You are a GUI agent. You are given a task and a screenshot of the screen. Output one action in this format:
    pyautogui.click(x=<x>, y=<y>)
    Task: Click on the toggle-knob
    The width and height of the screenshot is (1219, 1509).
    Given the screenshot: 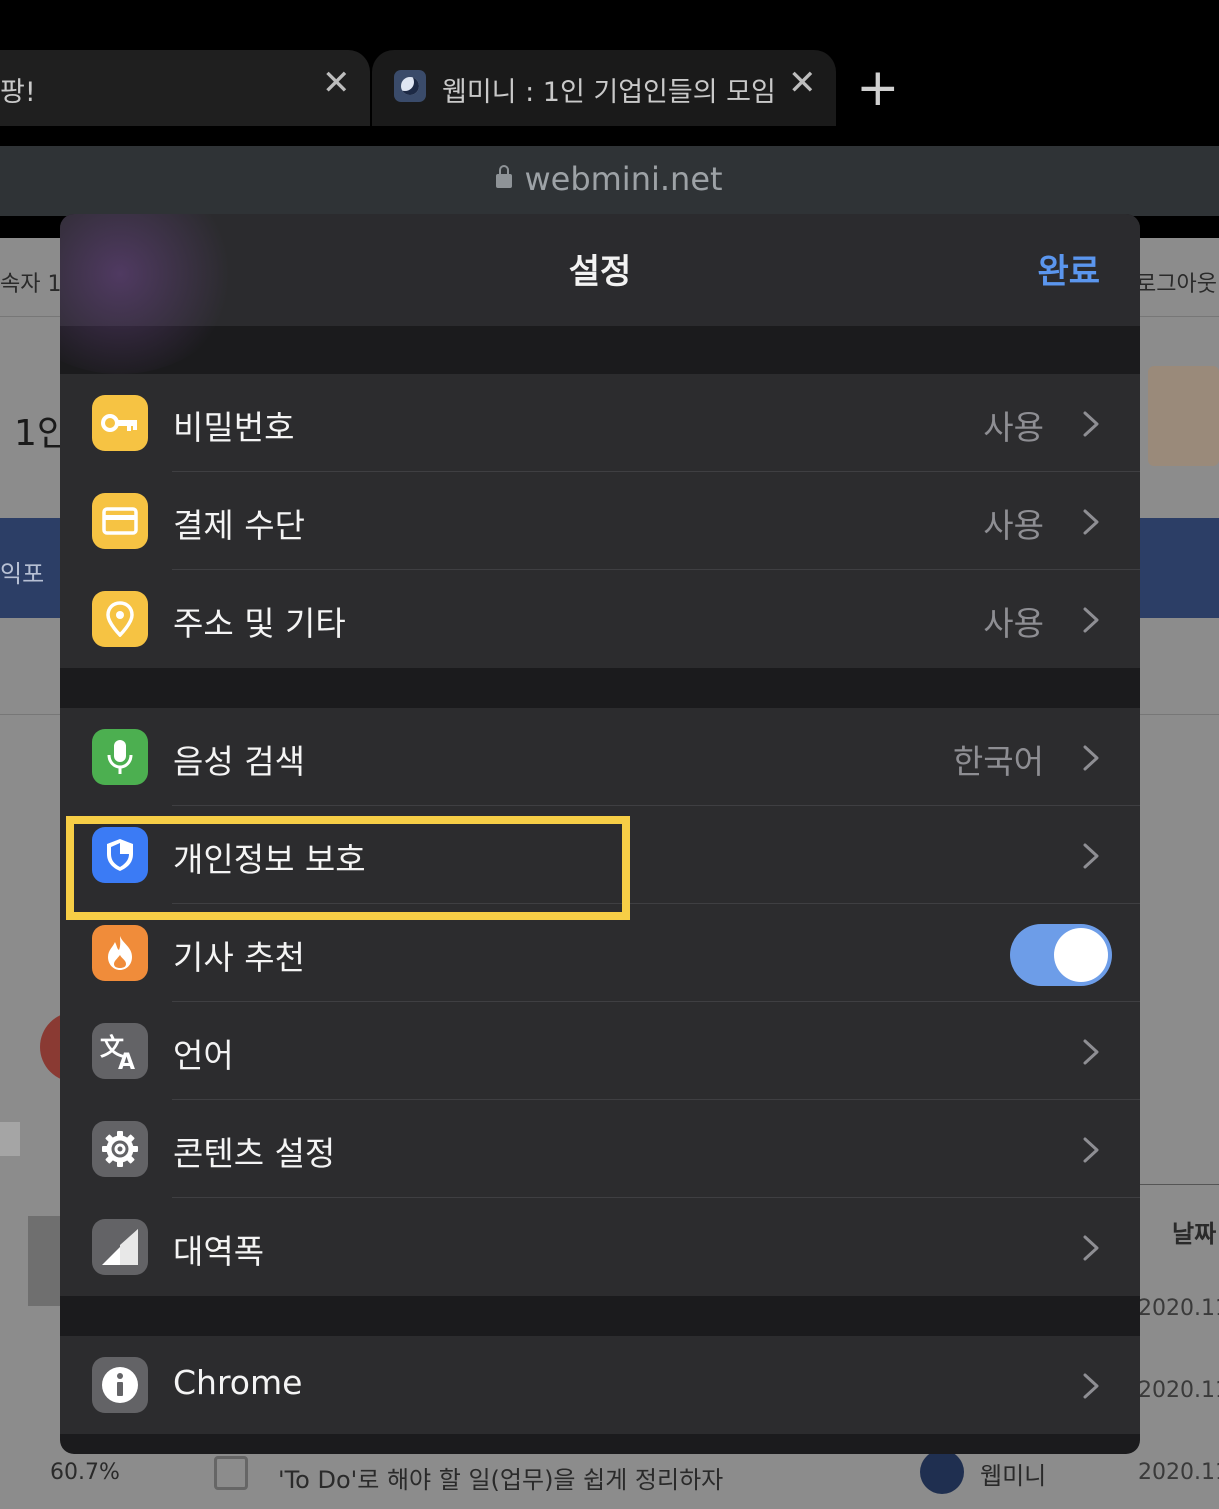 What is the action you would take?
    pyautogui.click(x=1081, y=955)
    